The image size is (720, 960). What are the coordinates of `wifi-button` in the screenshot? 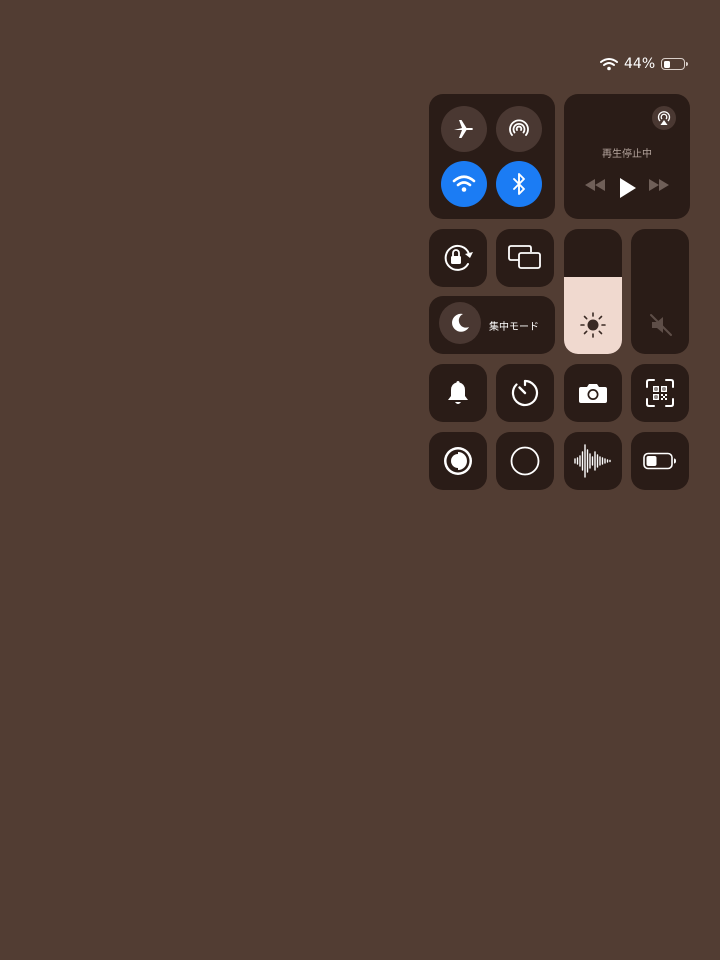 It's located at (464, 184).